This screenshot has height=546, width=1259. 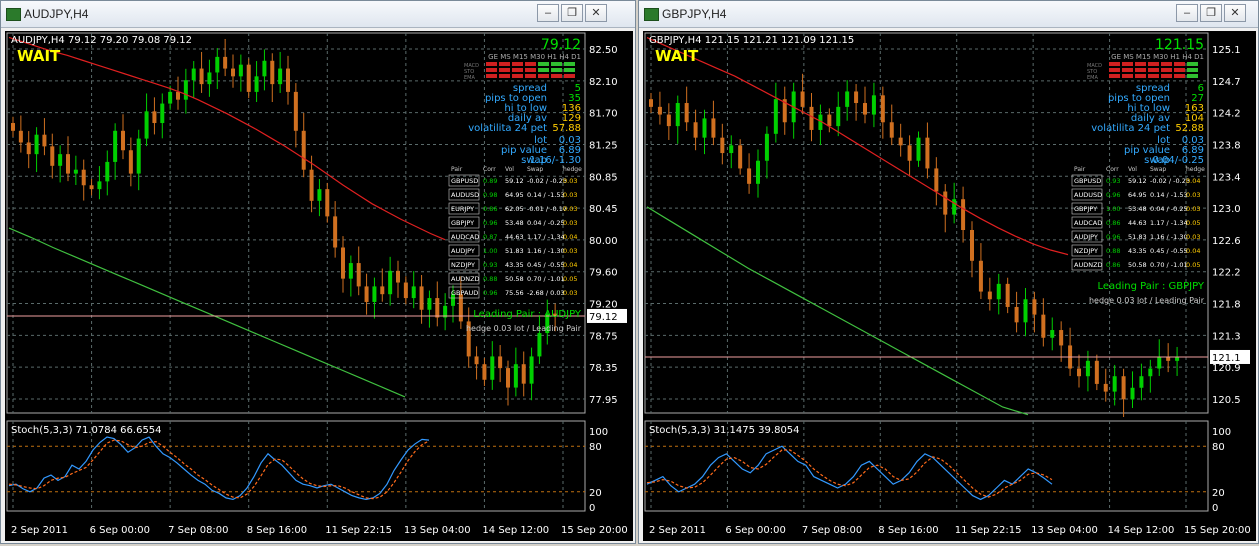 What do you see at coordinates (603, 305) in the screenshot?
I see `price-tick-label: 79.20` at bounding box center [603, 305].